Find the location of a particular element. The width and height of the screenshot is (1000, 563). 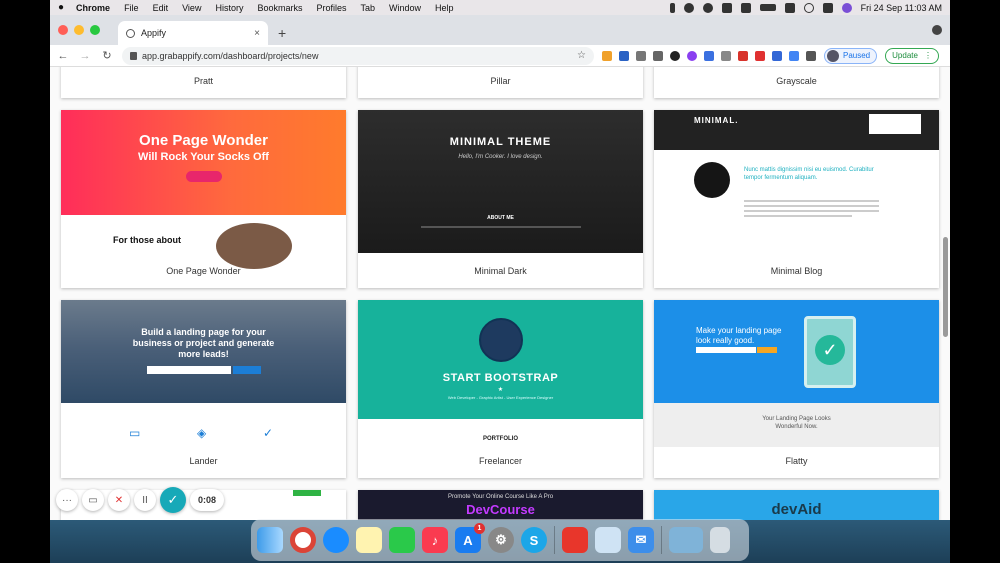

recorder-camera-button: ▭ is located at coordinates (93, 500).